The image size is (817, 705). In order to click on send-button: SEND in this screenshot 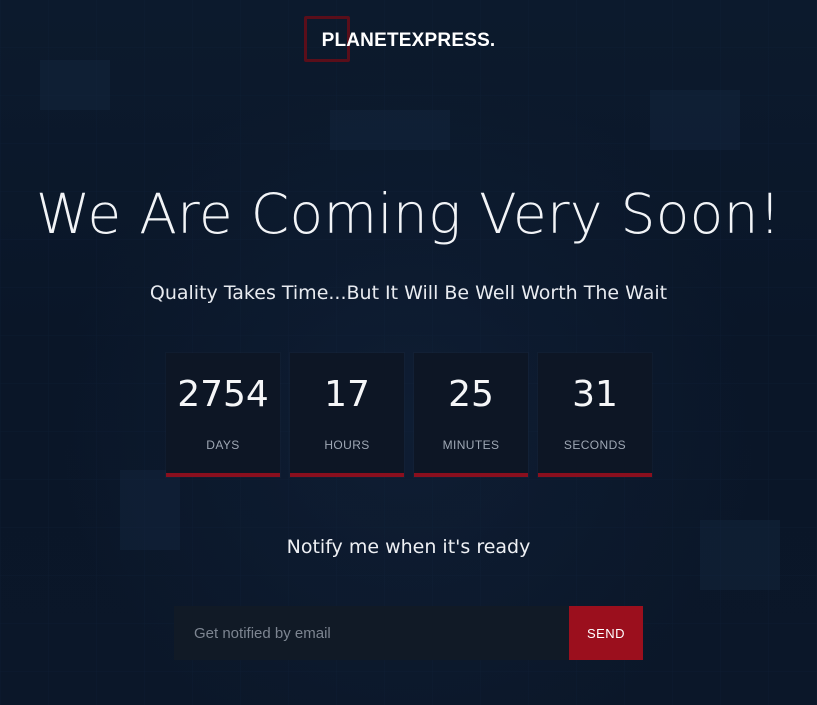, I will do `click(606, 633)`.